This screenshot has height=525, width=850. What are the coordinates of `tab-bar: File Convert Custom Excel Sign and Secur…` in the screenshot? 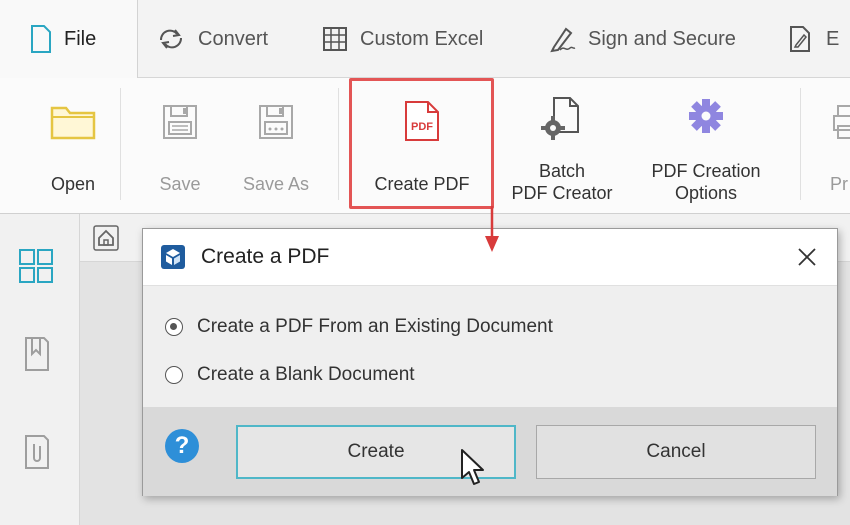 It's located at (425, 39).